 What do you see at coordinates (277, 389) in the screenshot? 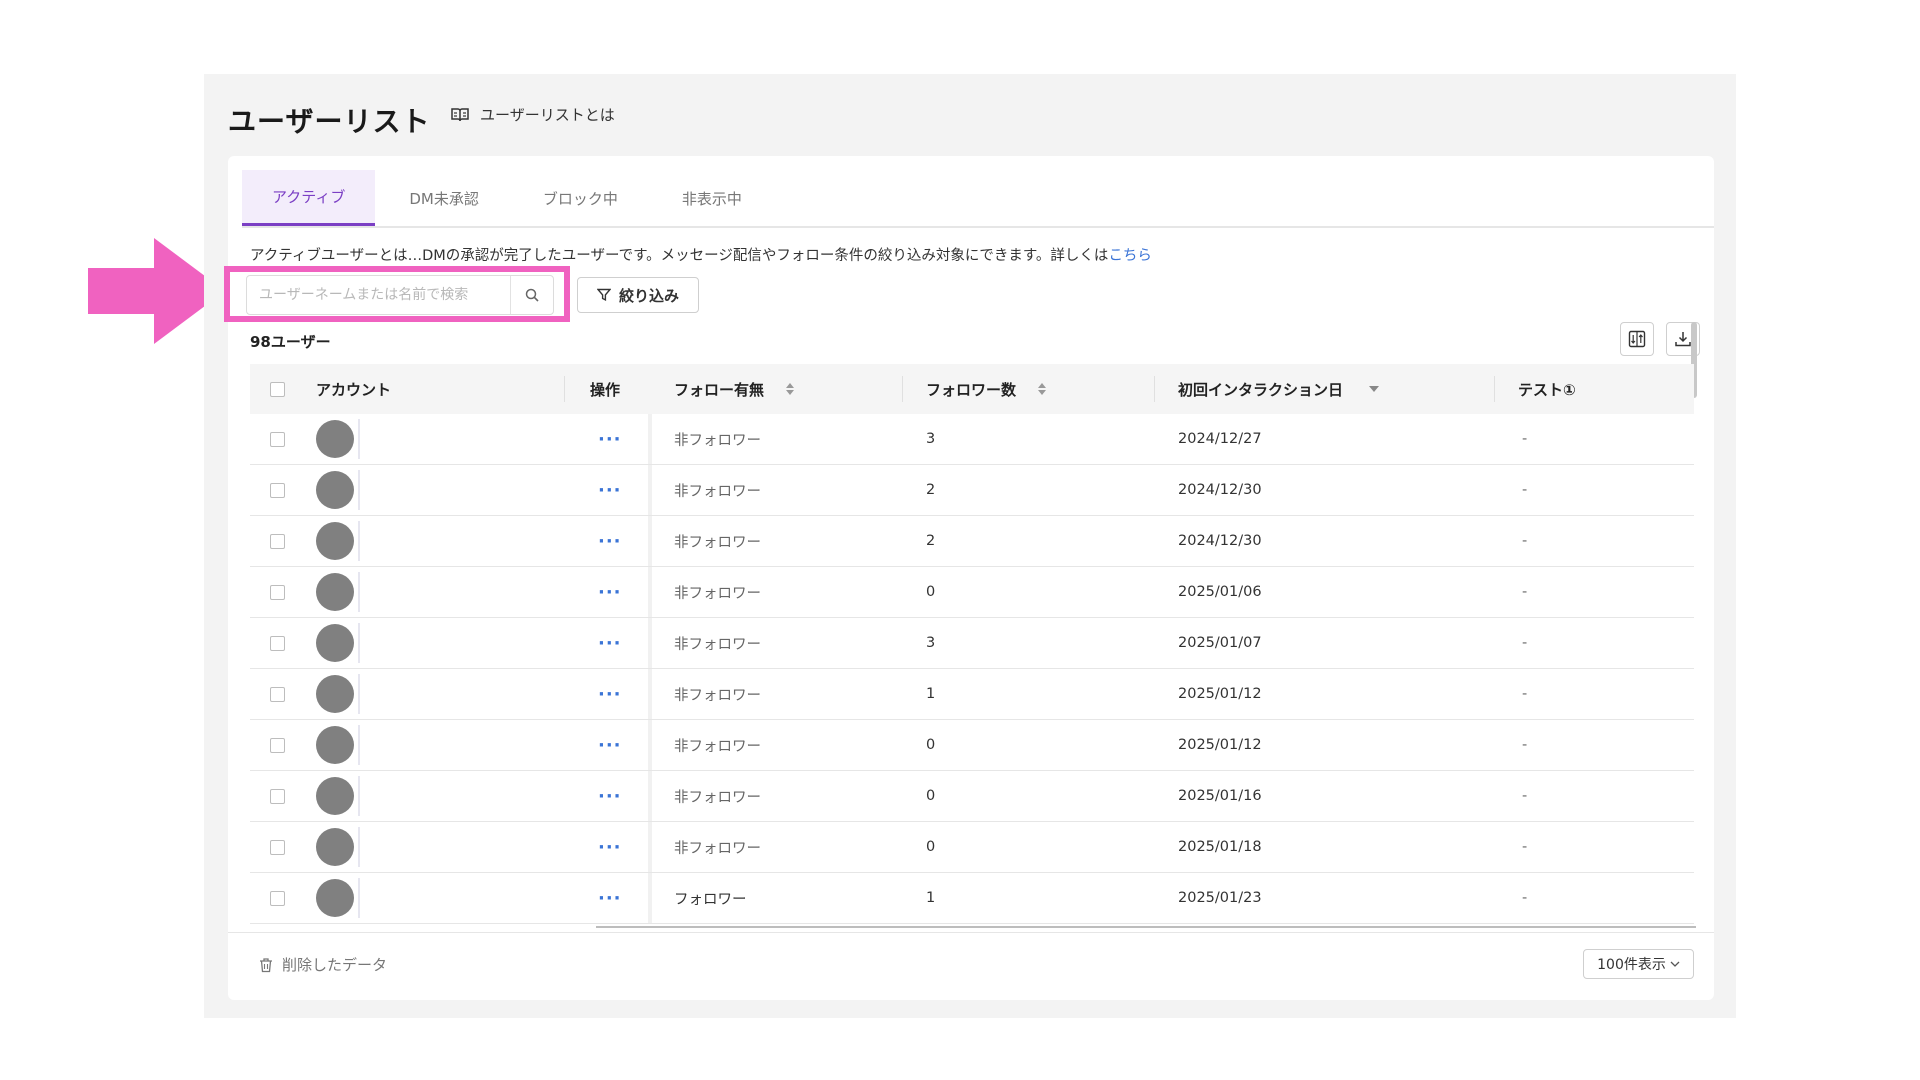
I see `select-all-checkbox` at bounding box center [277, 389].